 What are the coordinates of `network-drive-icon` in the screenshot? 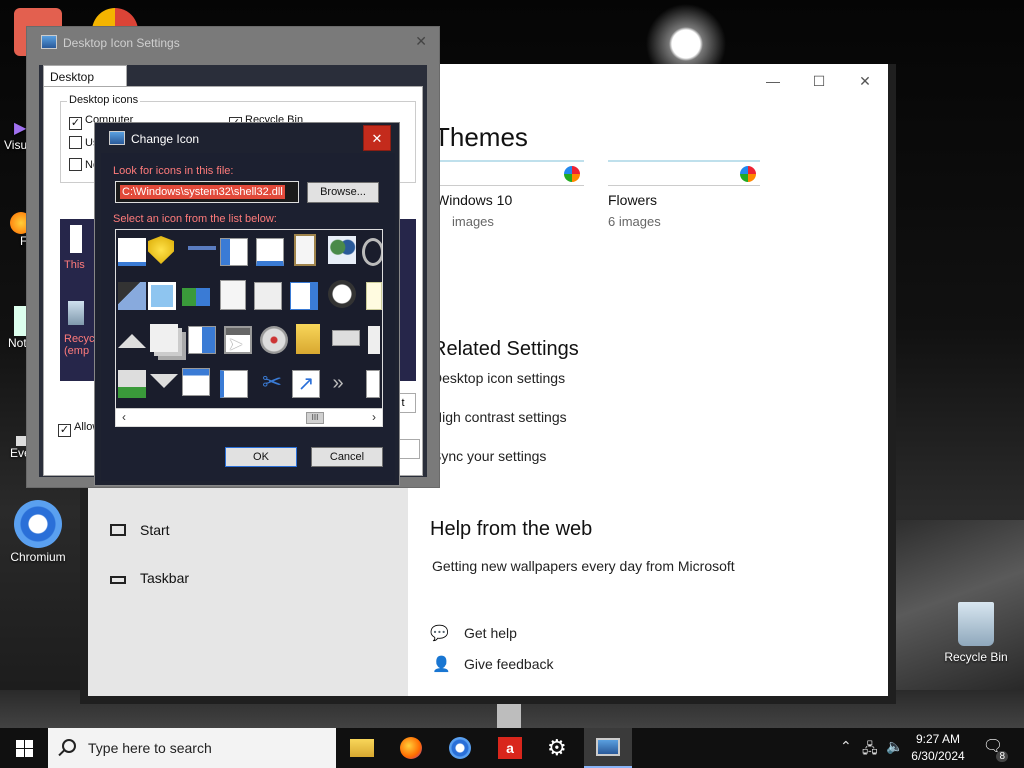 It's located at (346, 338).